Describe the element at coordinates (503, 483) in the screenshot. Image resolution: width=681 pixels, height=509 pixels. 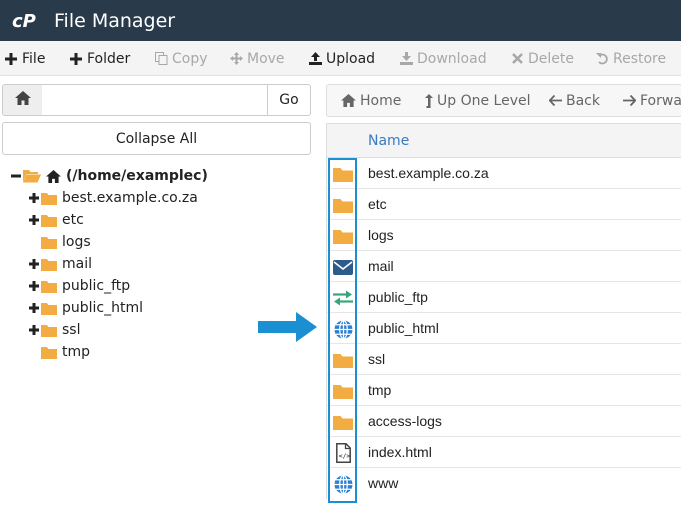
I see `table-row: www` at that location.